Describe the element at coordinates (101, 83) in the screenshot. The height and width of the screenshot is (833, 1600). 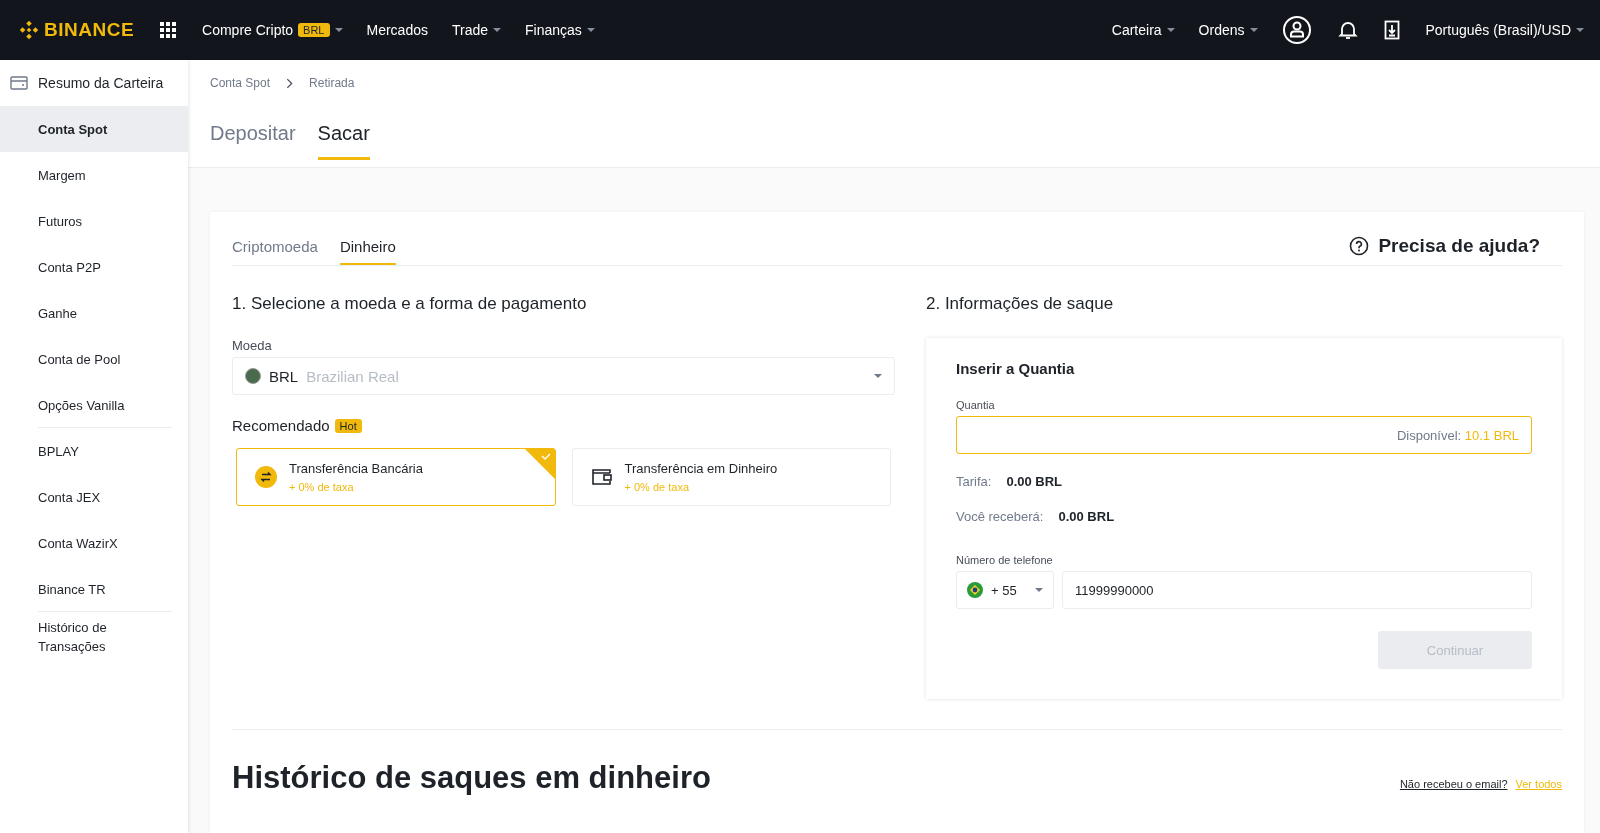
I see `sidebar-item: Resumo da Carteira` at that location.